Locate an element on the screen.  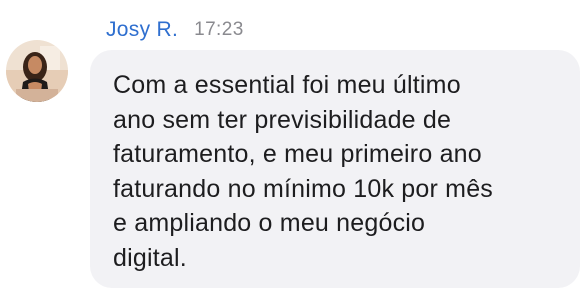
message-header: Josy R. 17:23 is located at coordinates (175, 30).